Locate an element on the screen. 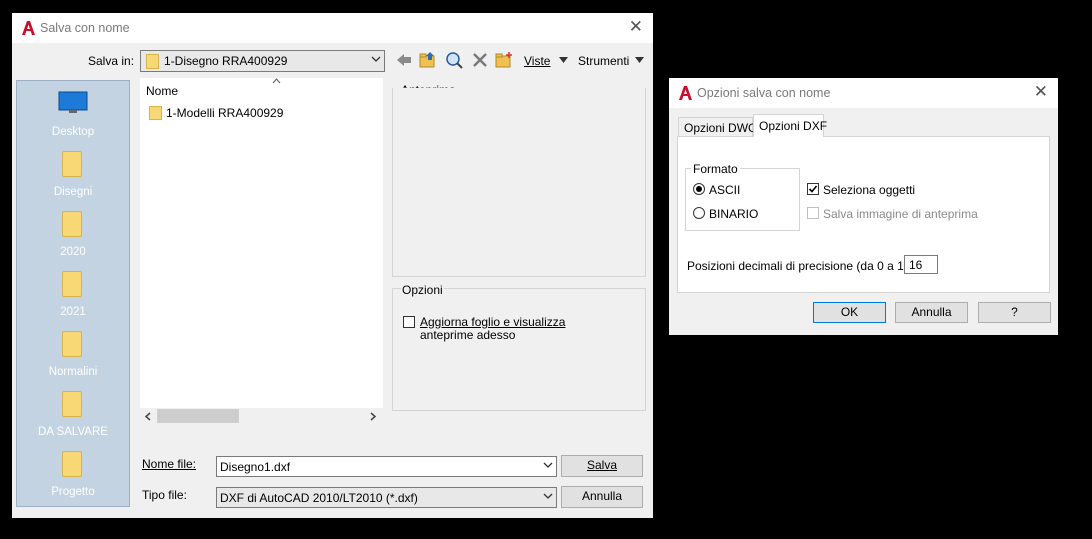  list-item: 1-Modelli RRA400929 is located at coordinates (249, 113).